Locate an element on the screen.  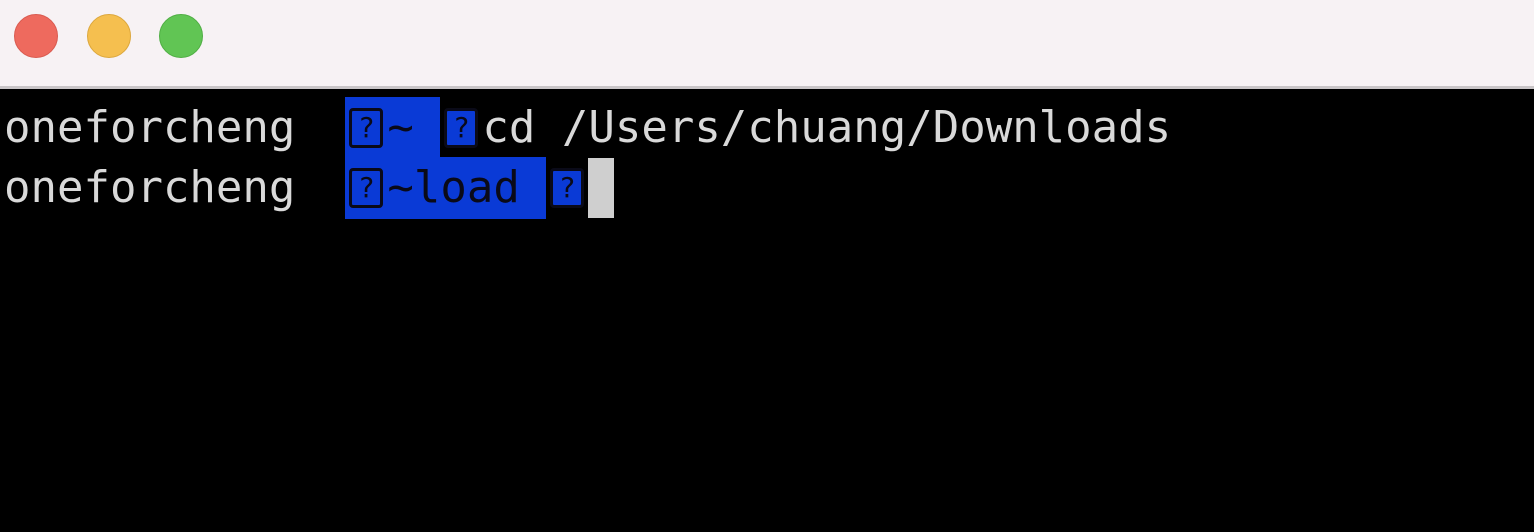
prompt-path: ~load is located at coordinates (467, 187).